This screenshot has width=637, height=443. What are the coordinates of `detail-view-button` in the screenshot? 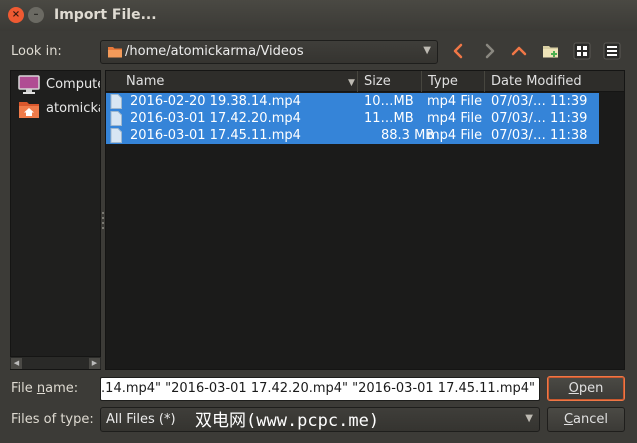 It's located at (612, 51).